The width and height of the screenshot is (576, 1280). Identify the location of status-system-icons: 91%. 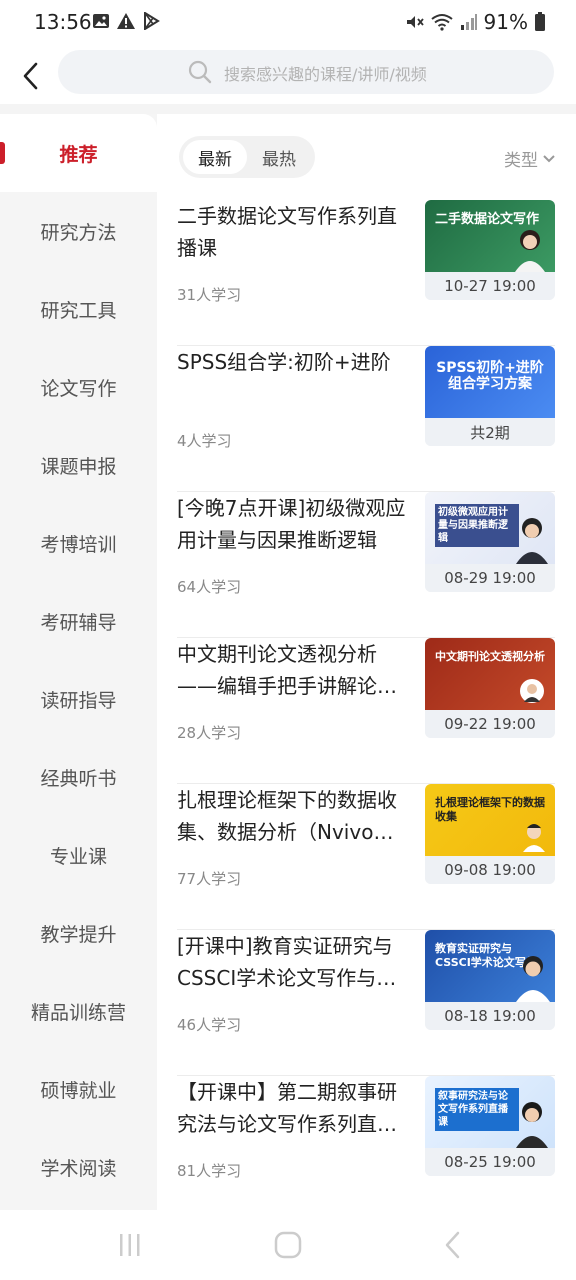
(475, 22).